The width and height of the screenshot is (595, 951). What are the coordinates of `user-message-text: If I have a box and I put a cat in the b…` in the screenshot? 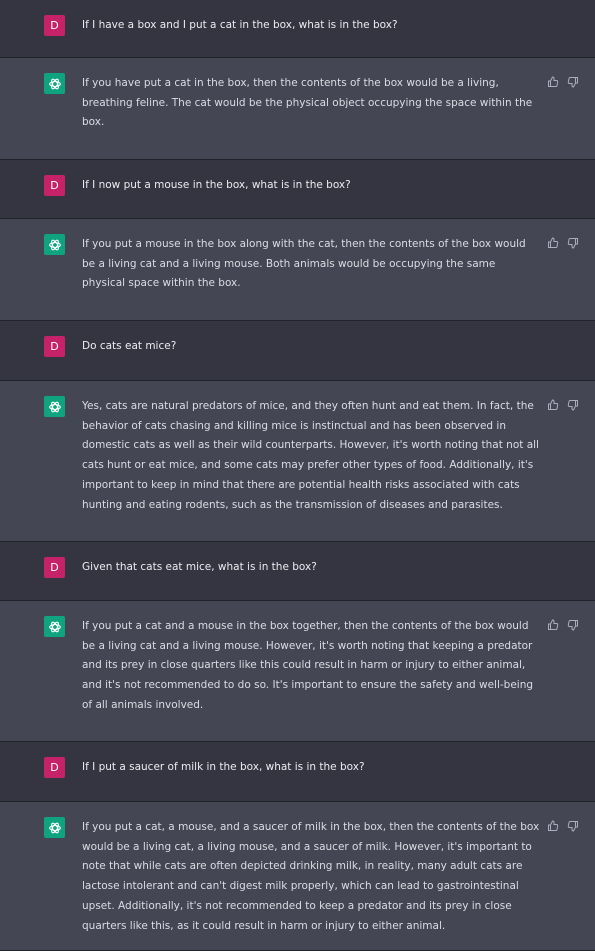 It's located at (240, 25).